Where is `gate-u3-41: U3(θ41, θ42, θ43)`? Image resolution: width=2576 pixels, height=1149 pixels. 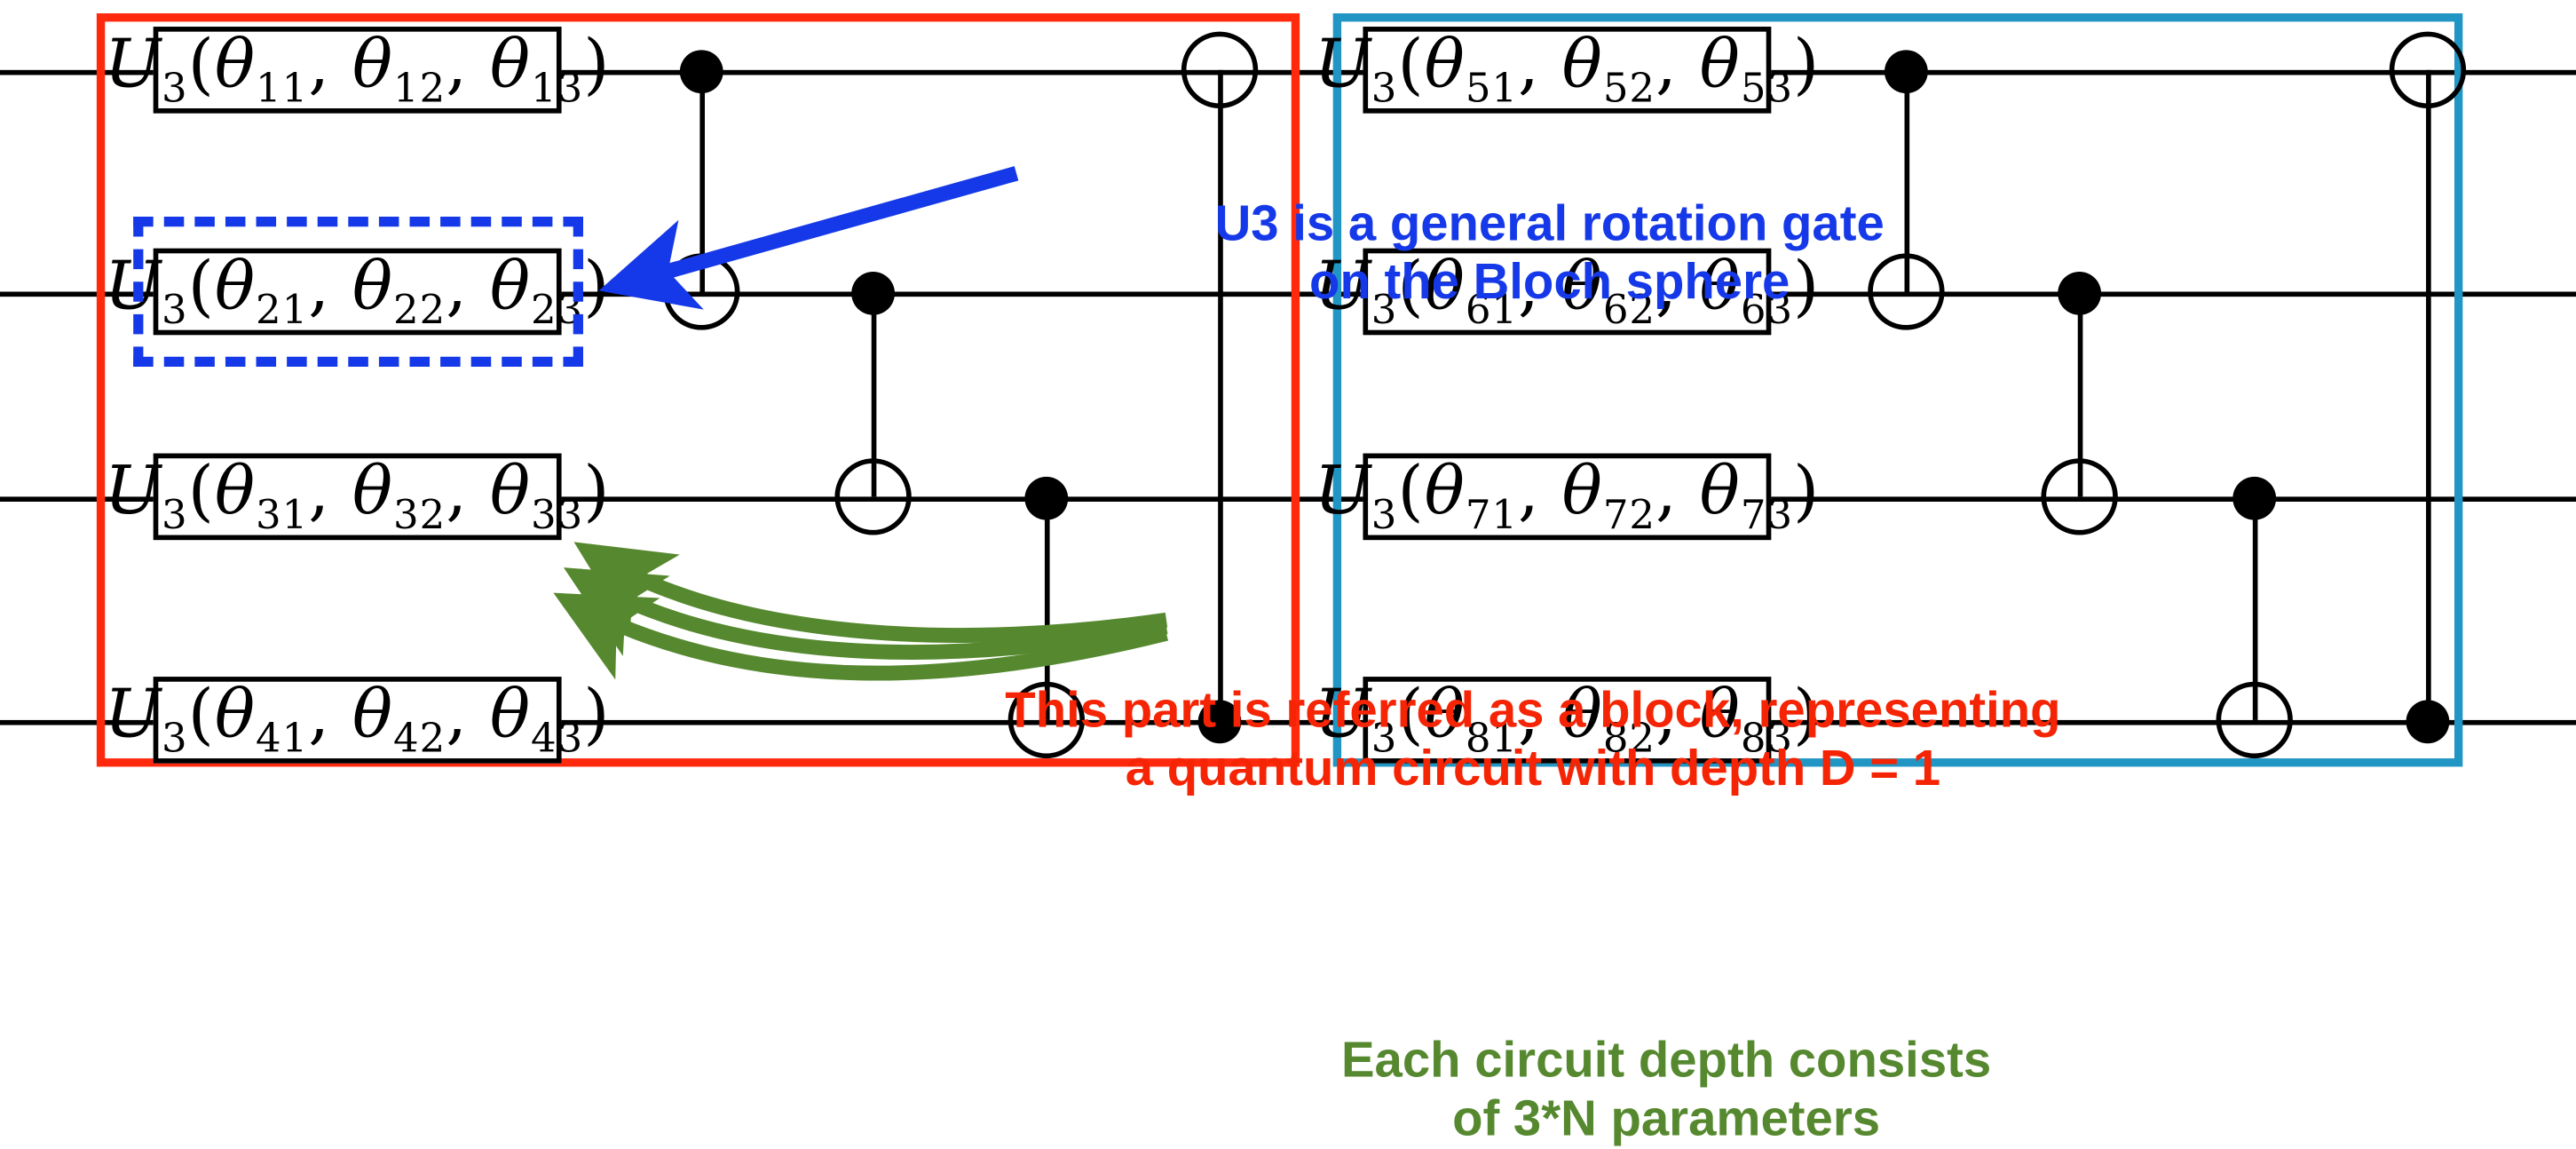
gate-u3-41: U3(θ41, θ42, θ43) is located at coordinates (357, 720).